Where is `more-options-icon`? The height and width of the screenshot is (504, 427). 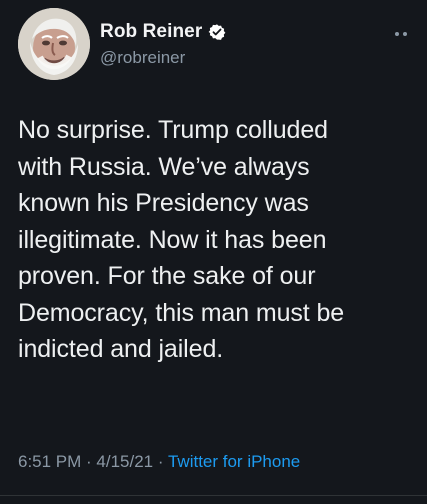
more-options-icon is located at coordinates (406, 34).